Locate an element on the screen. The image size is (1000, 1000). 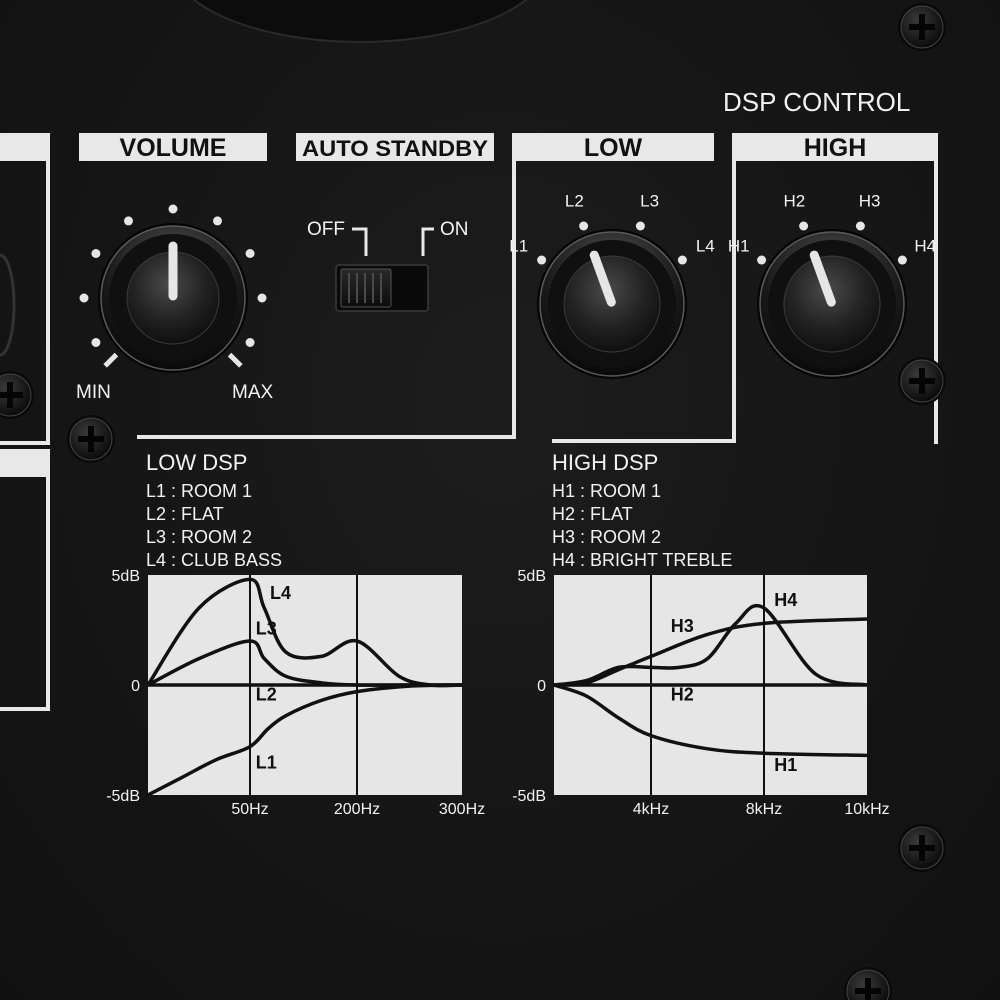
low-chart-x-tick: 200Hz is located at coordinates (357, 809).